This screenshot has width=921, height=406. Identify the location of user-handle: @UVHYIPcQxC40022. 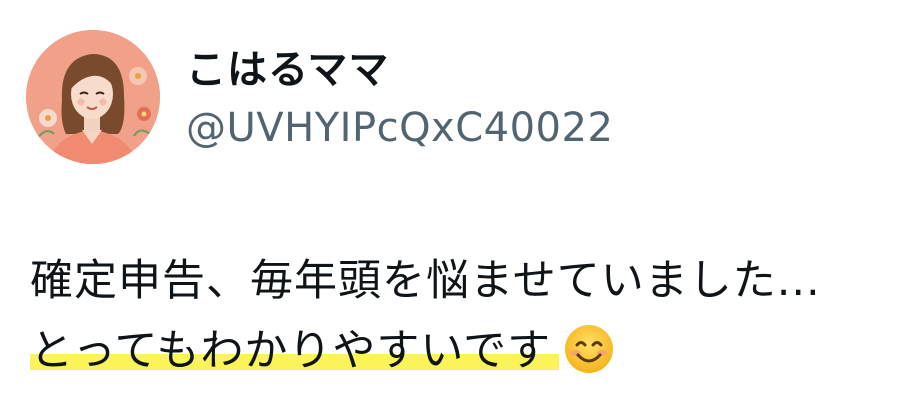
(399, 128).